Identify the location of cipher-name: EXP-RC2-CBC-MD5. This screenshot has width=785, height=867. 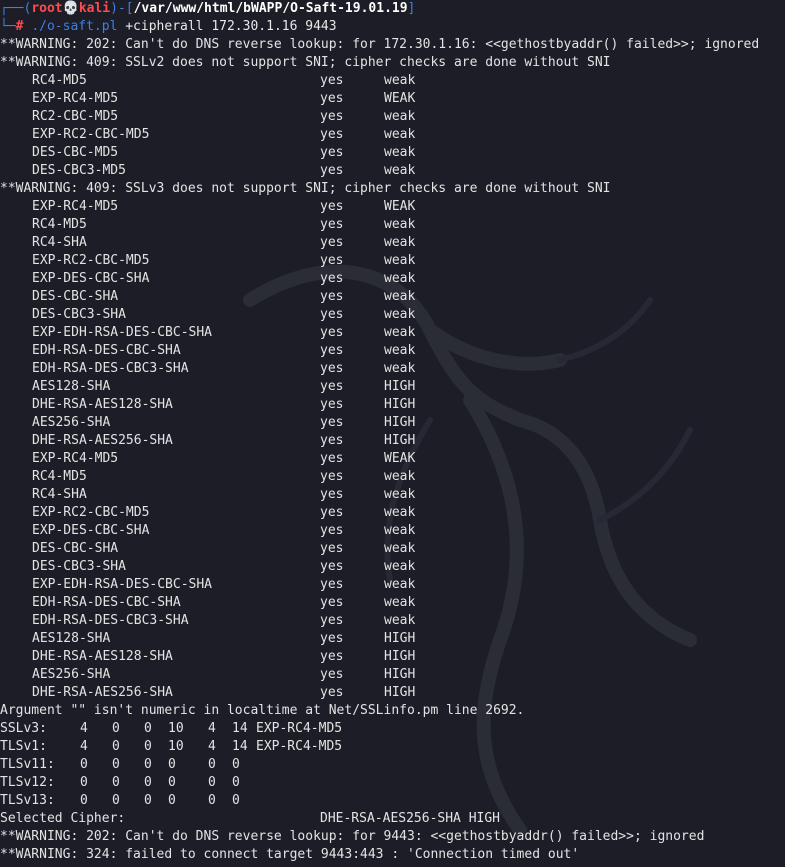
(91, 260).